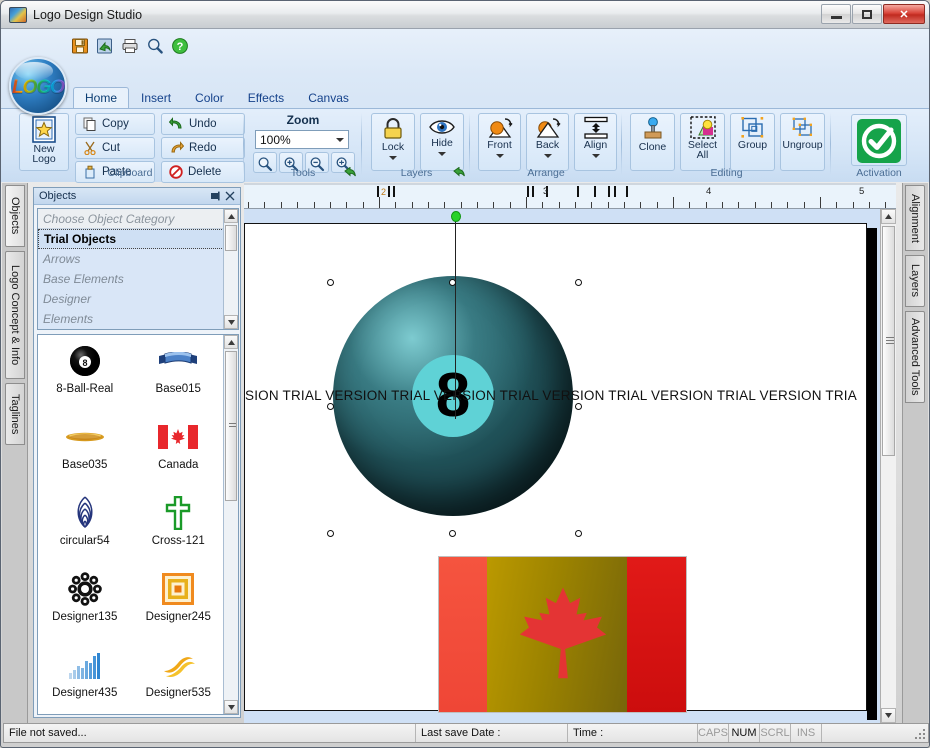 The height and width of the screenshot is (748, 930). I want to click on category-item-elements: Elements, so click(138, 319).